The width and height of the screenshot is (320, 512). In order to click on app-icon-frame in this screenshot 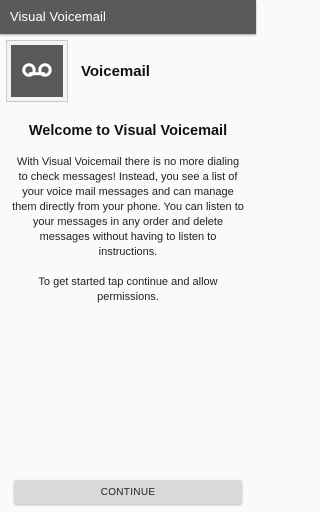, I will do `click(37, 71)`.